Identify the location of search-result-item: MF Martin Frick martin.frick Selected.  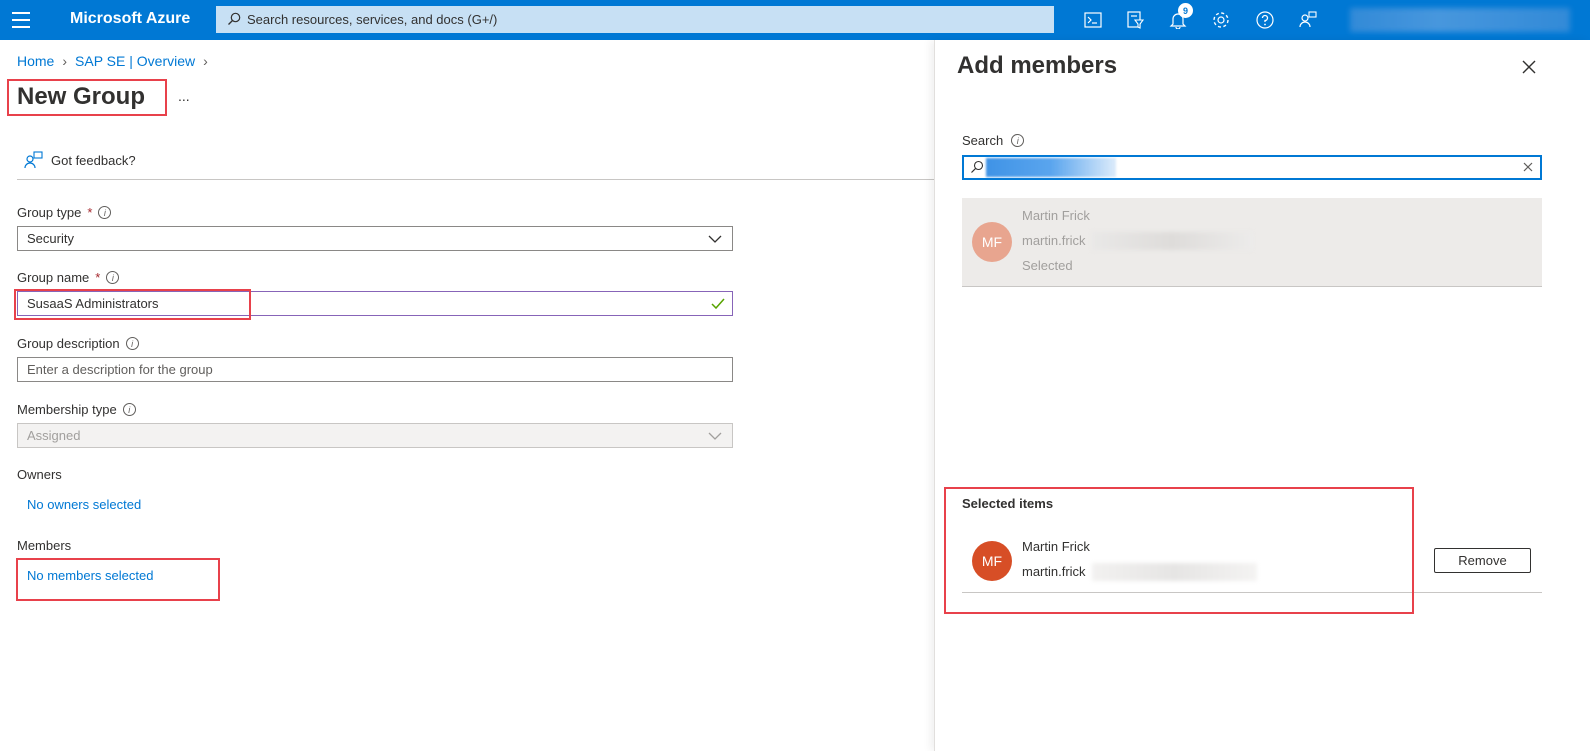
(1252, 242).